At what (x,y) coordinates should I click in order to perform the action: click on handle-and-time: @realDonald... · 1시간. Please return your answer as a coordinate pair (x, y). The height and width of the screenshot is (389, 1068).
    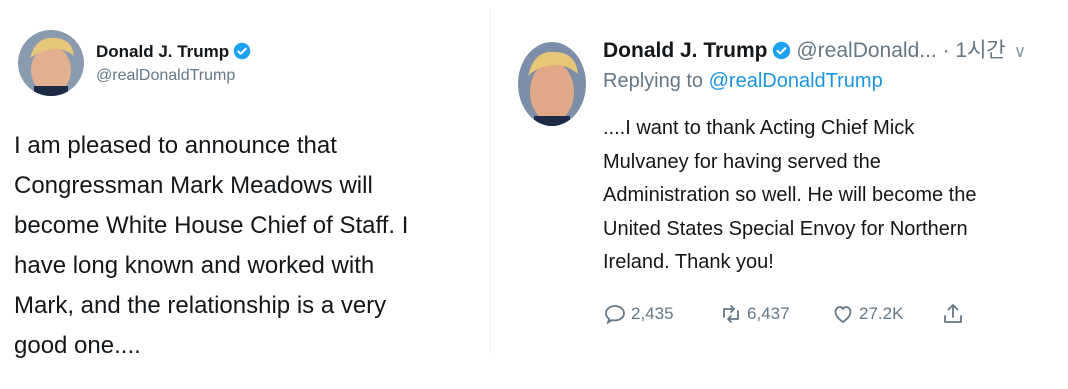
    Looking at the image, I should click on (900, 50).